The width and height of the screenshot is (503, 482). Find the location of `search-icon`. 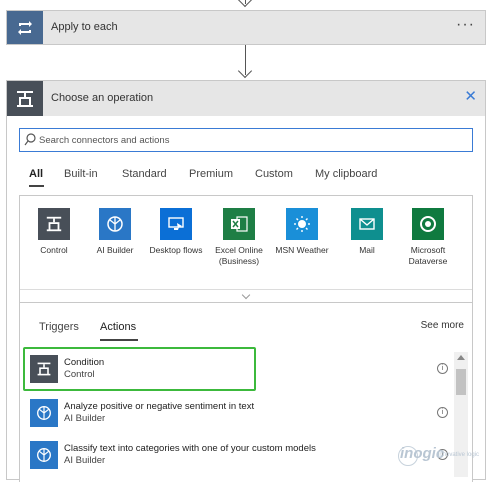

search-icon is located at coordinates (30, 142).